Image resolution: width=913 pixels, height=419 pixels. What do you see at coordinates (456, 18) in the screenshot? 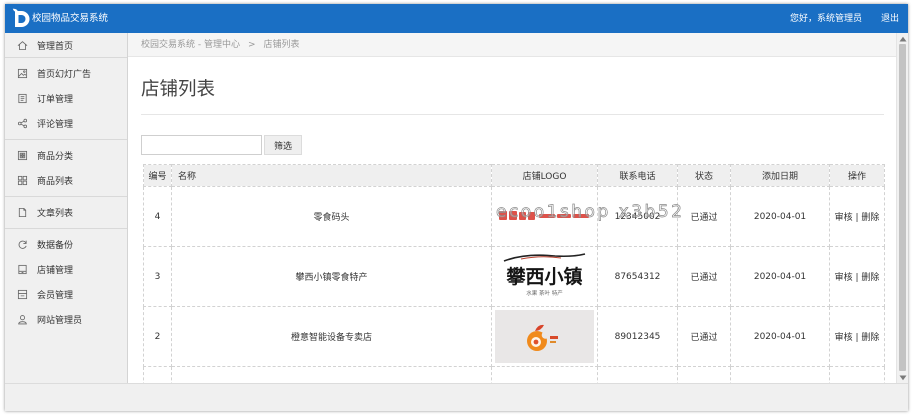
I see `top-header: 校园物品交易系统 您好，系统管理员 退出` at bounding box center [456, 18].